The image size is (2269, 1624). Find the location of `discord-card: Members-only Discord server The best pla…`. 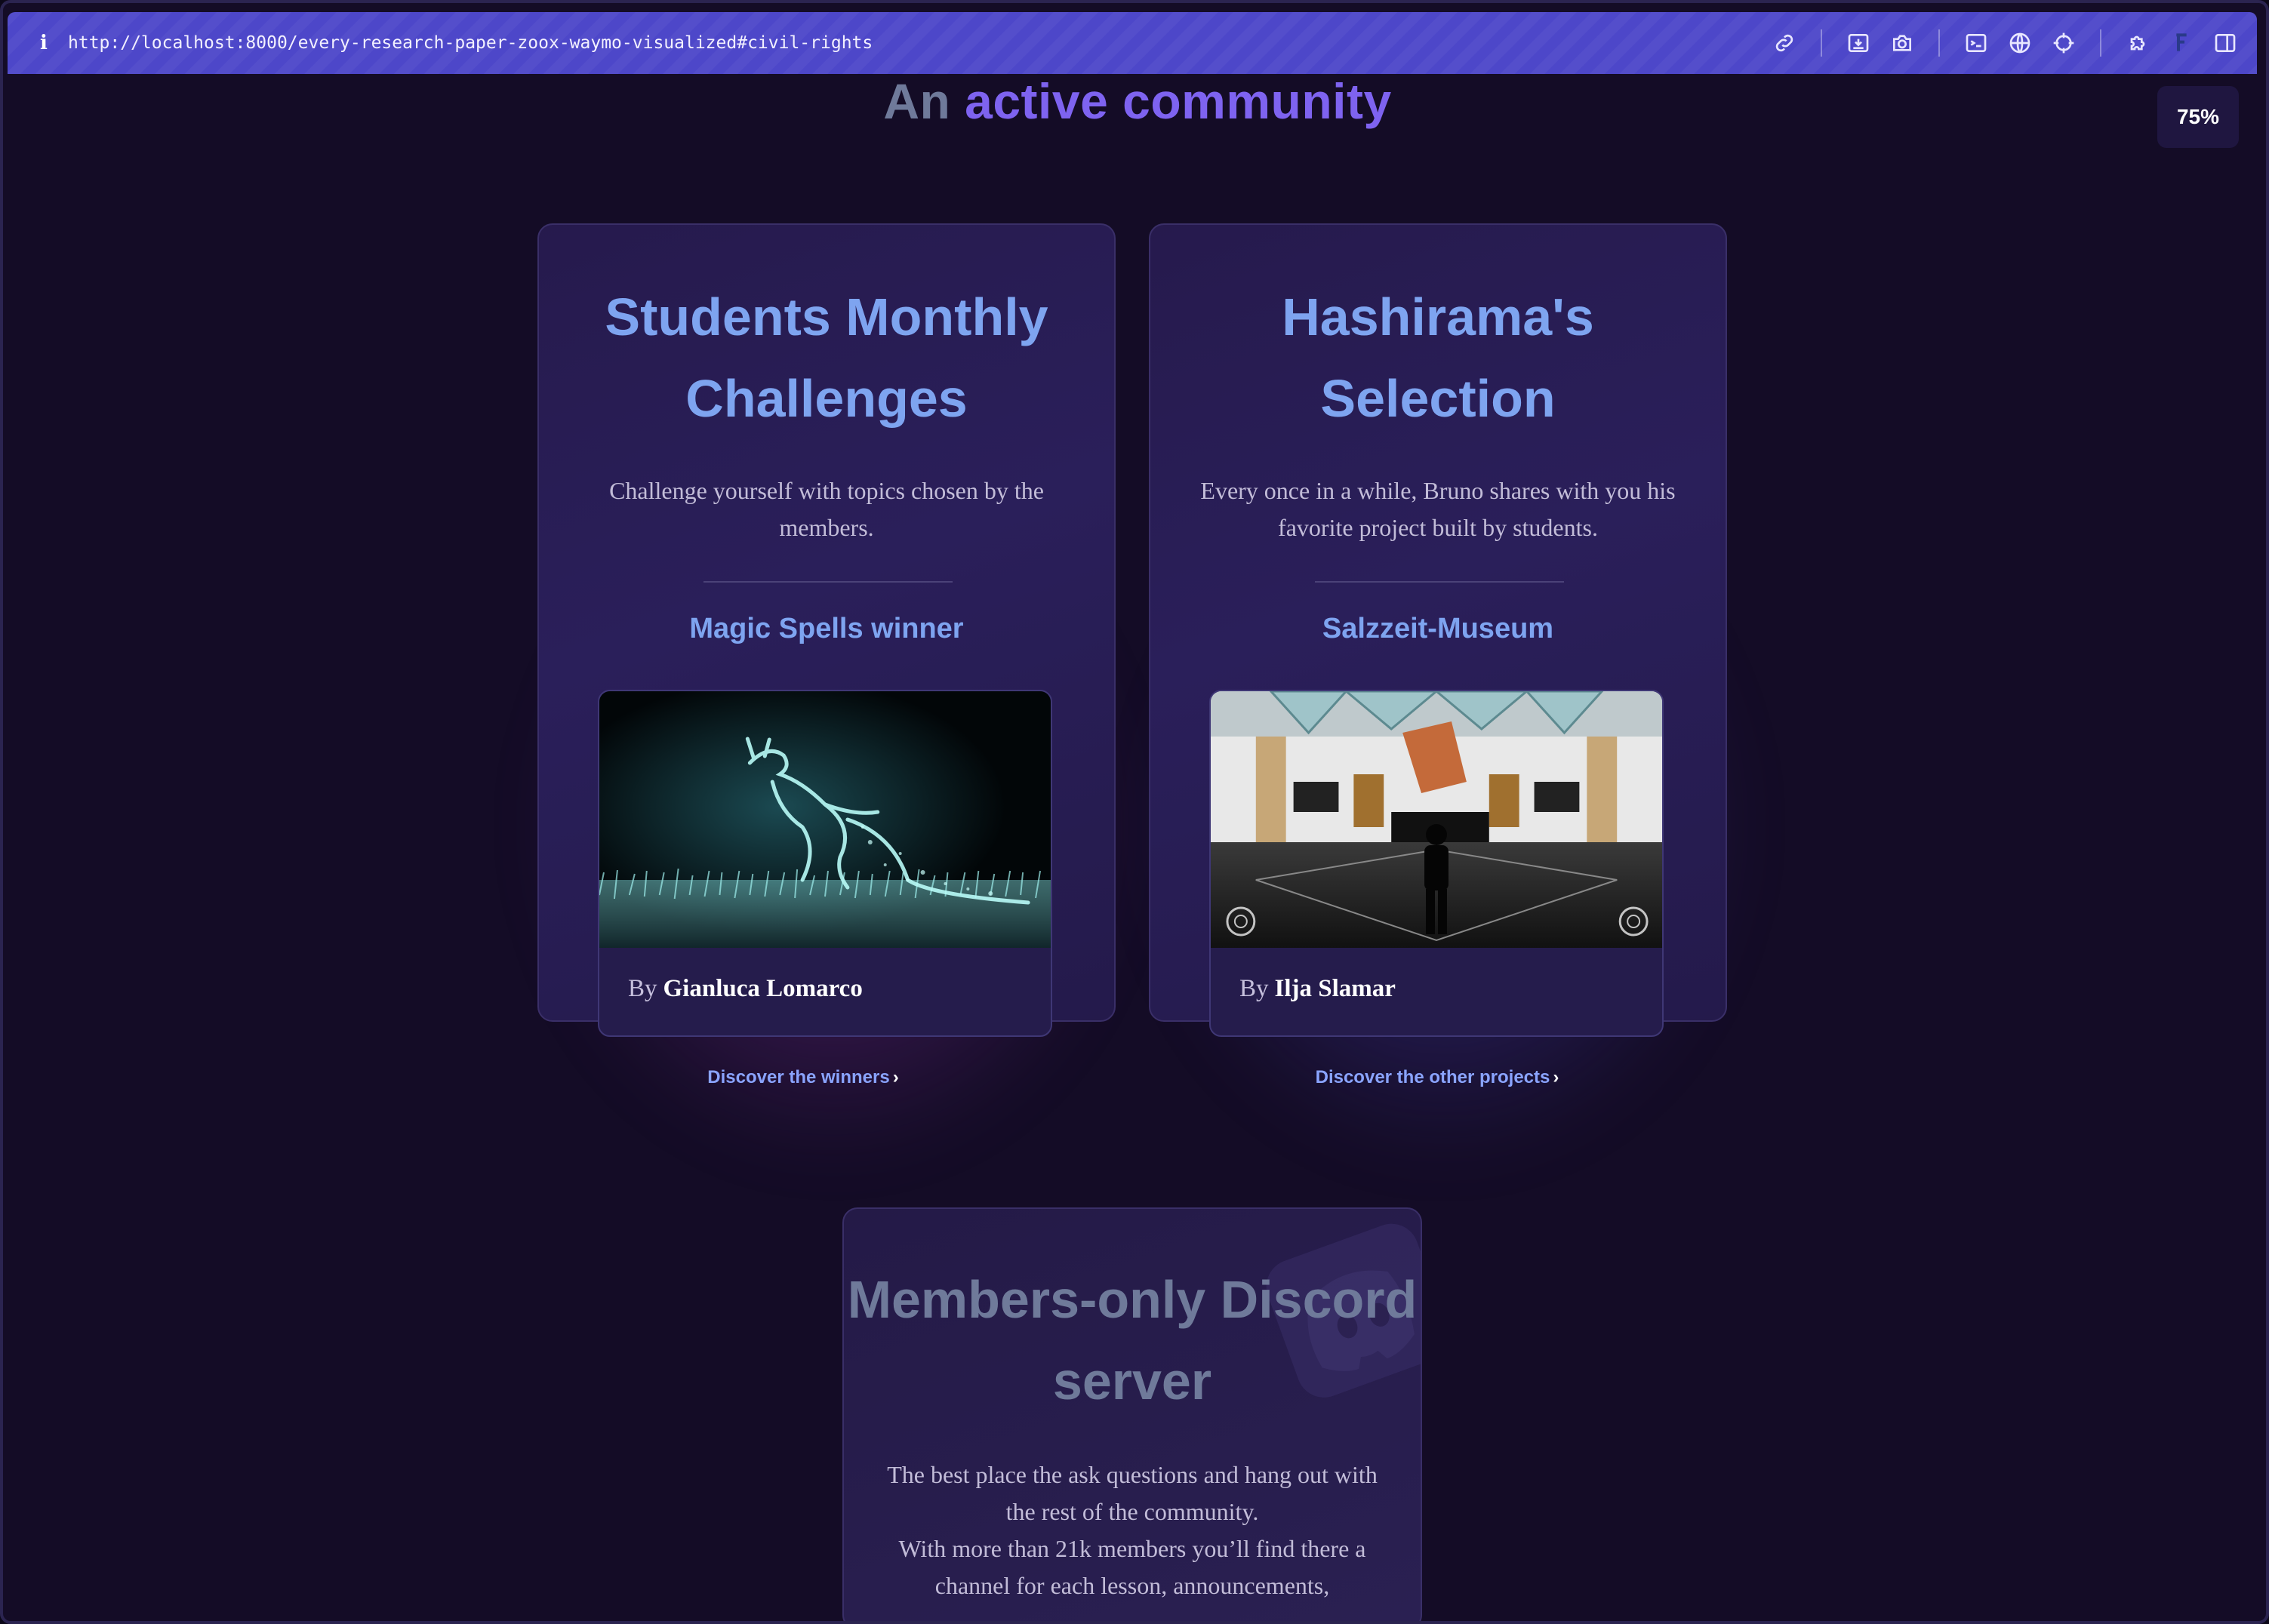

discord-card: Members-only Discord server The best pla… is located at coordinates (1132, 1414).